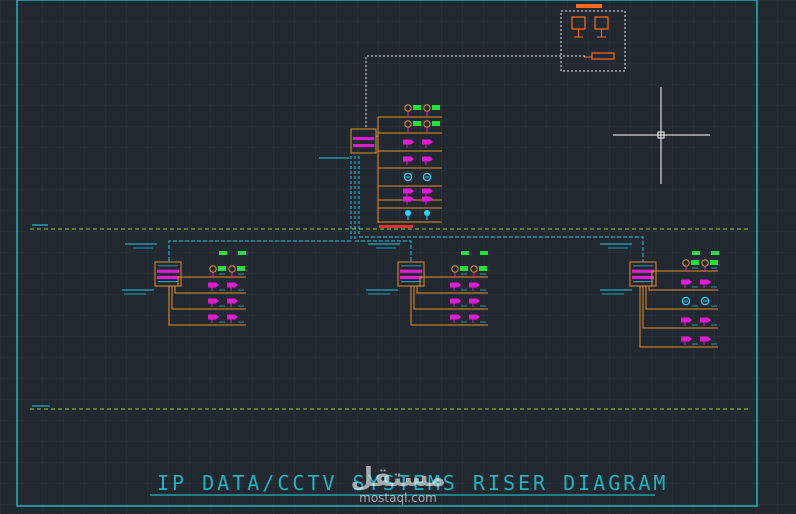 This screenshot has width=796, height=514. Describe the element at coordinates (589, 6) in the screenshot. I see `cabinet-tag` at that location.